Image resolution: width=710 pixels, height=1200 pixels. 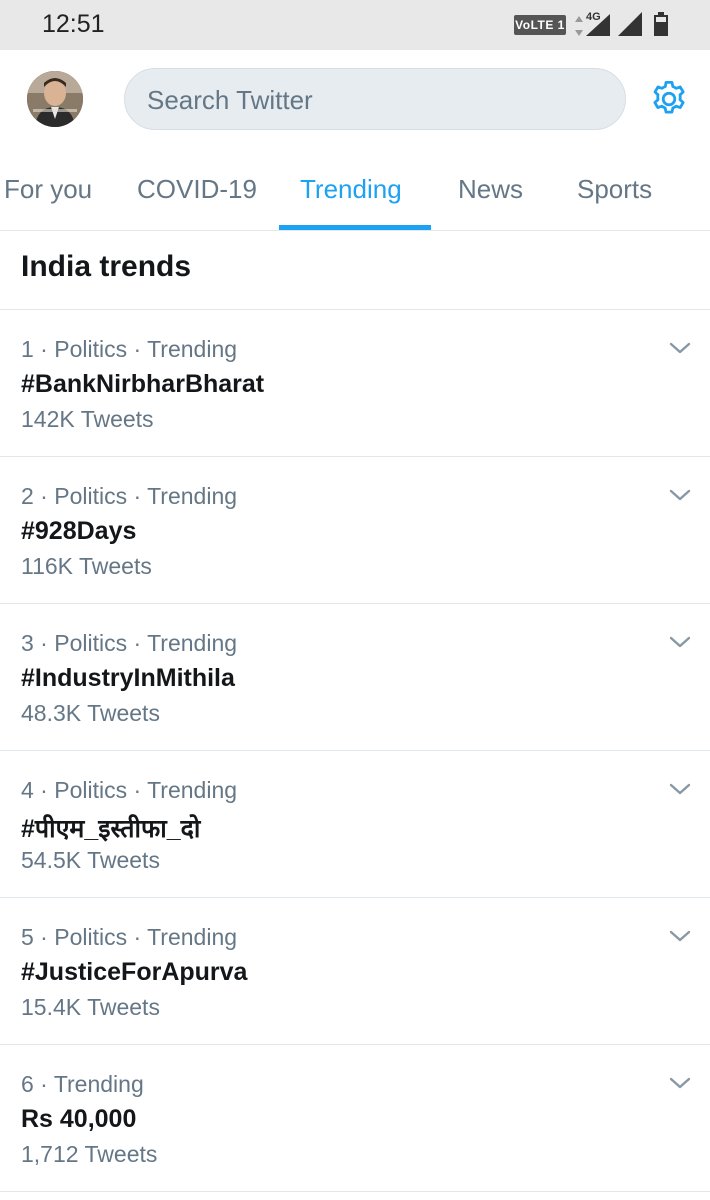 What do you see at coordinates (143, 384) in the screenshot?
I see `trend-name: #BankNirbharBharat` at bounding box center [143, 384].